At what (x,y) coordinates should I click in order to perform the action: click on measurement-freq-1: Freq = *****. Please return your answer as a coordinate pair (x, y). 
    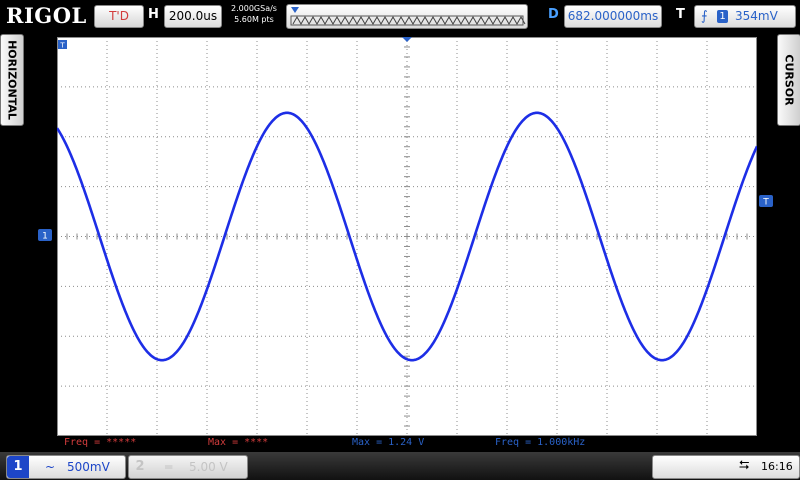
    Looking at the image, I should click on (100, 442).